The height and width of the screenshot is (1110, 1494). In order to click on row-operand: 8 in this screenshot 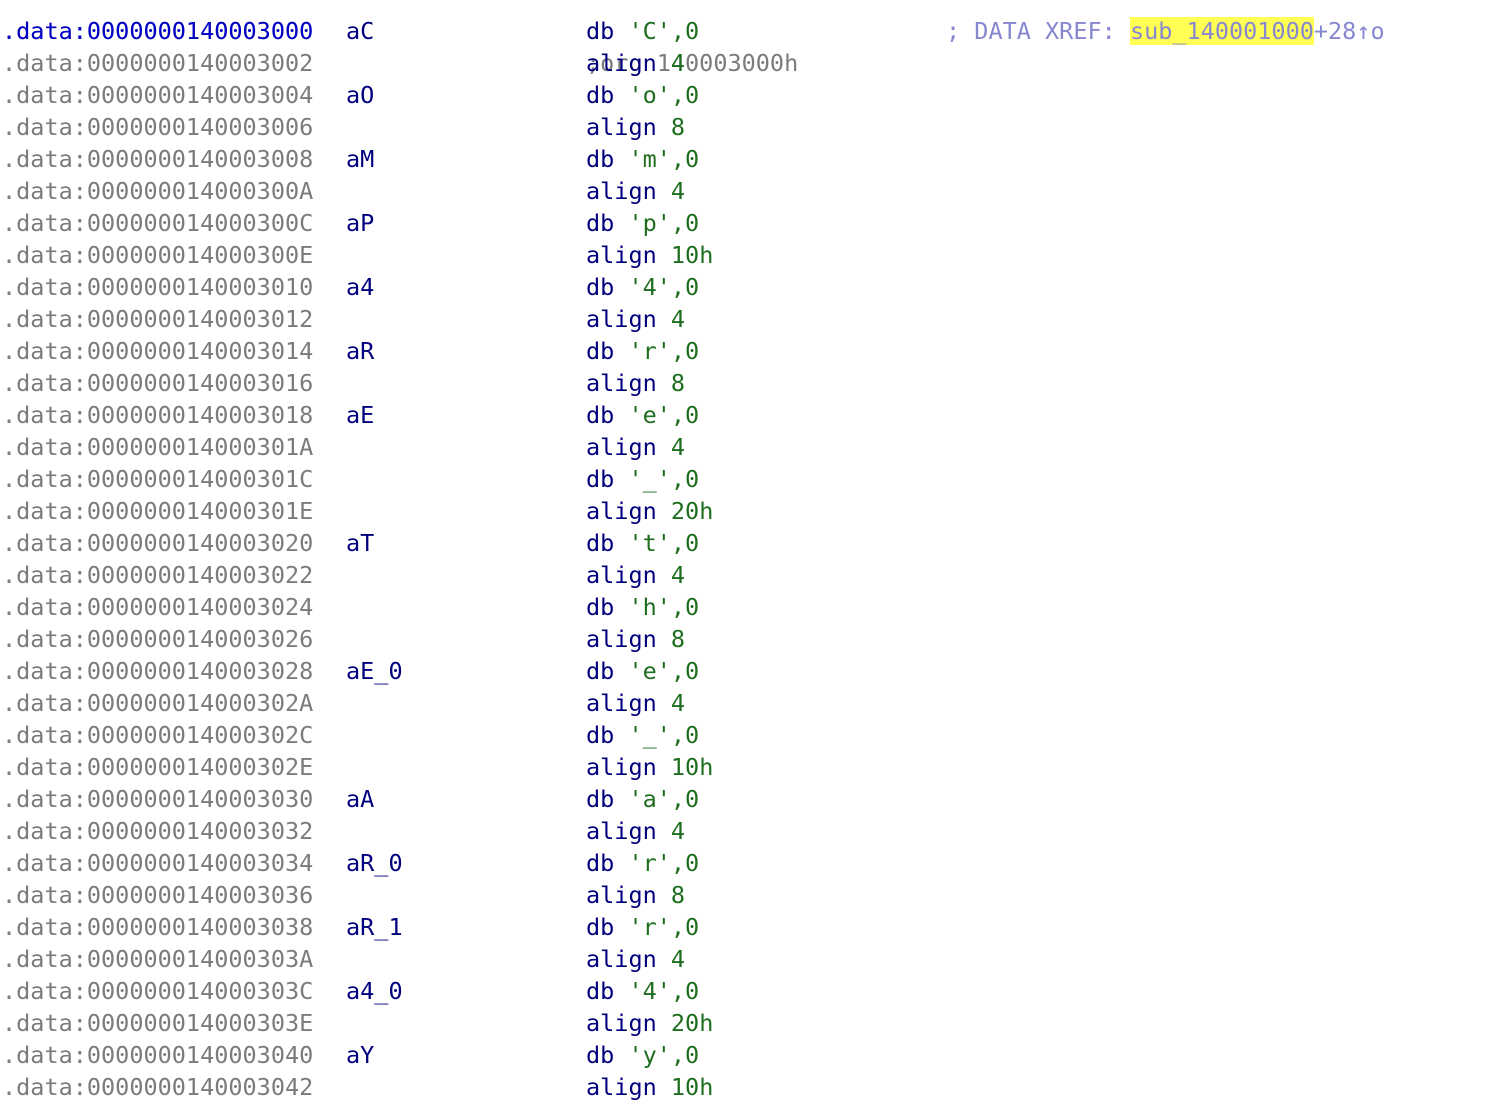, I will do `click(678, 895)`.